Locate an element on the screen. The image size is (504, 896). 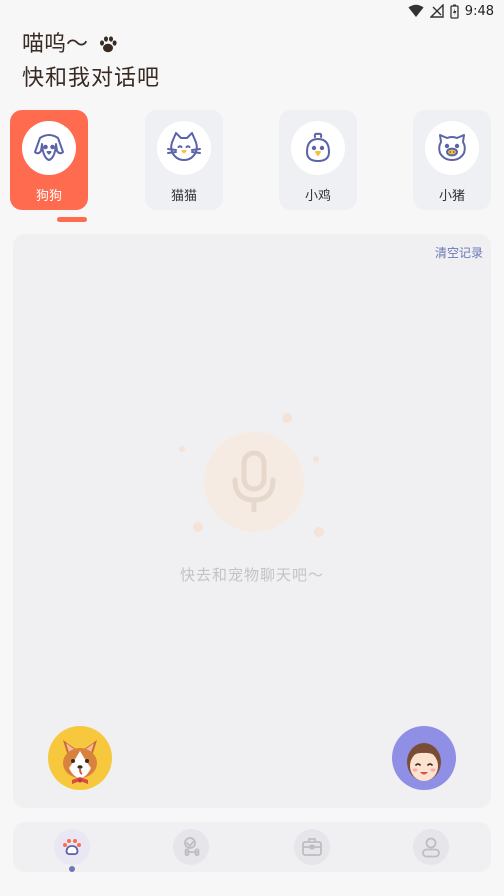
pet-card-pig: 小猪 is located at coordinates (452, 160).